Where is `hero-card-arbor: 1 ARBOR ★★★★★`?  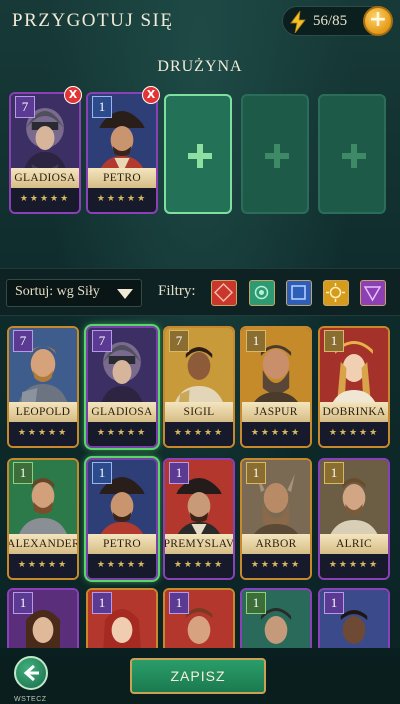
hero-card-arbor: 1 ARBOR ★★★★★ is located at coordinates (276, 519).